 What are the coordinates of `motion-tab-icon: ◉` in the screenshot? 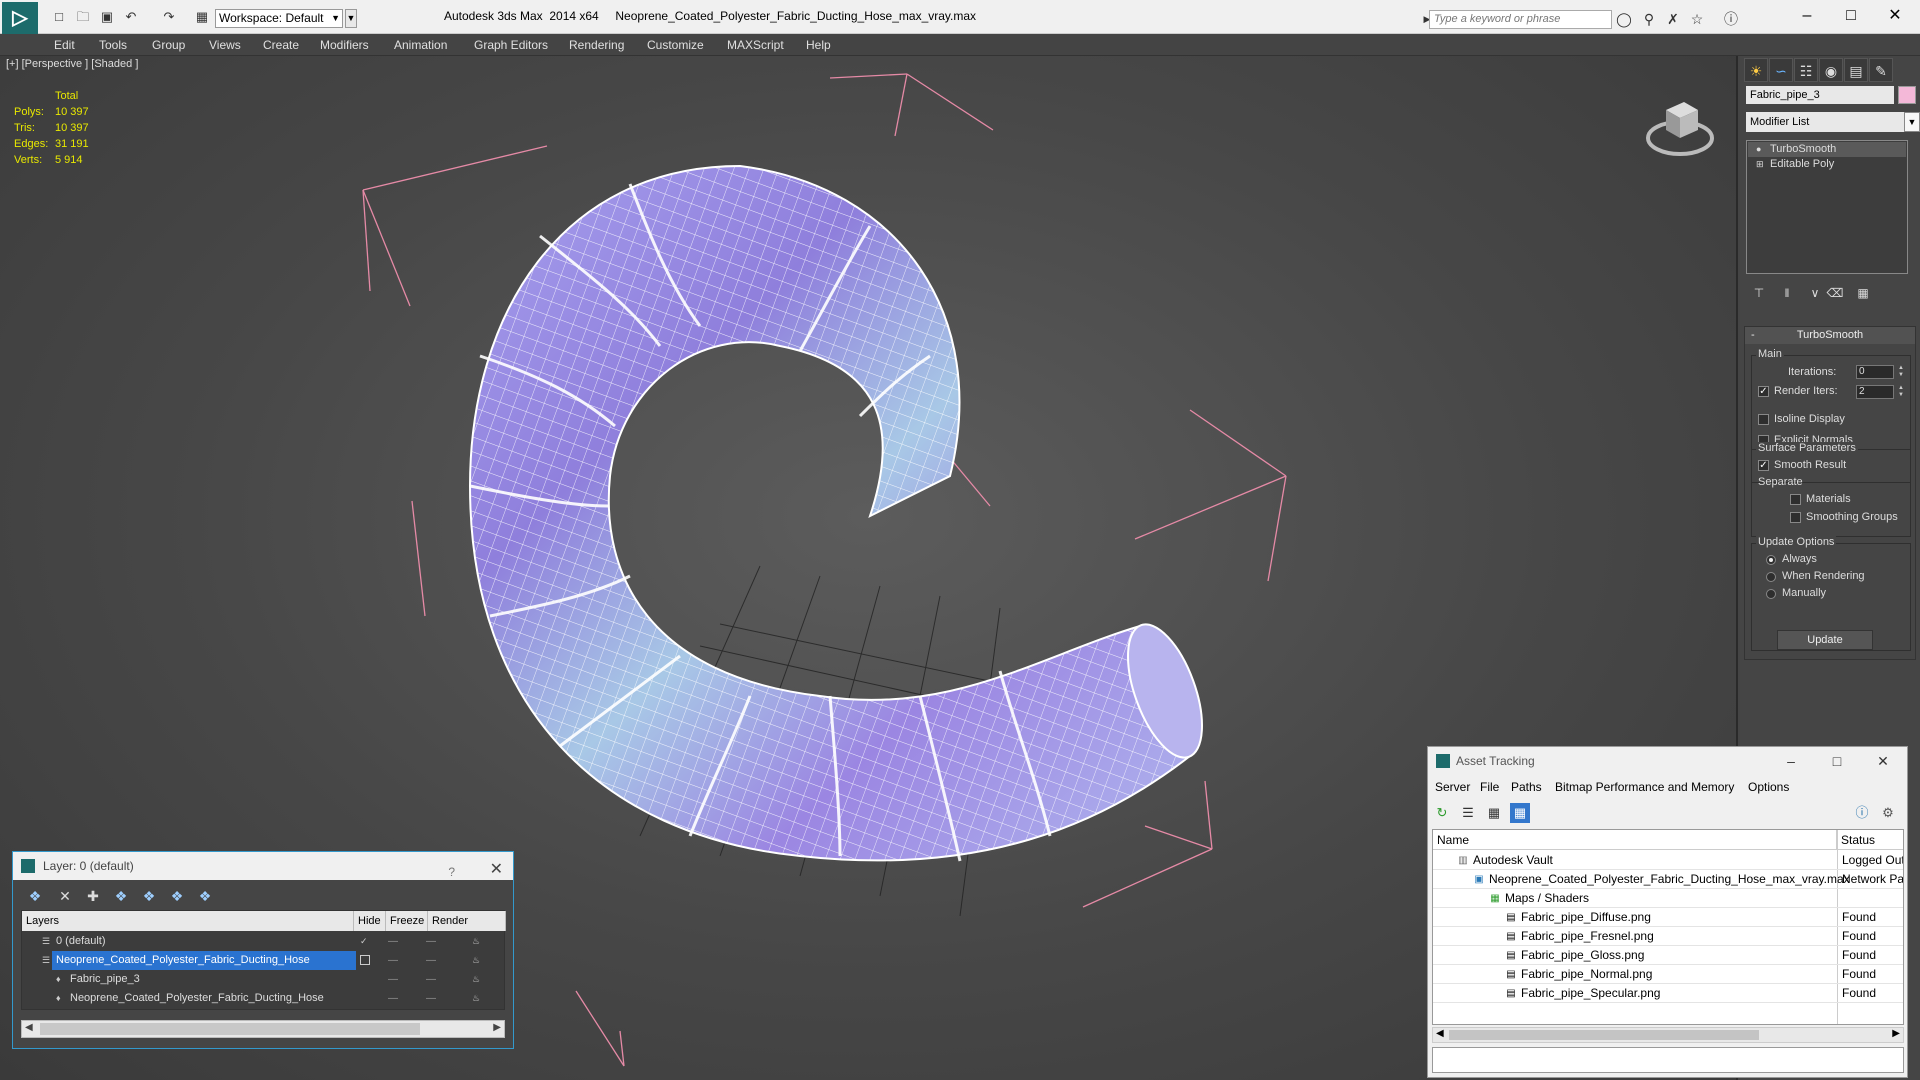 It's located at (1831, 70).